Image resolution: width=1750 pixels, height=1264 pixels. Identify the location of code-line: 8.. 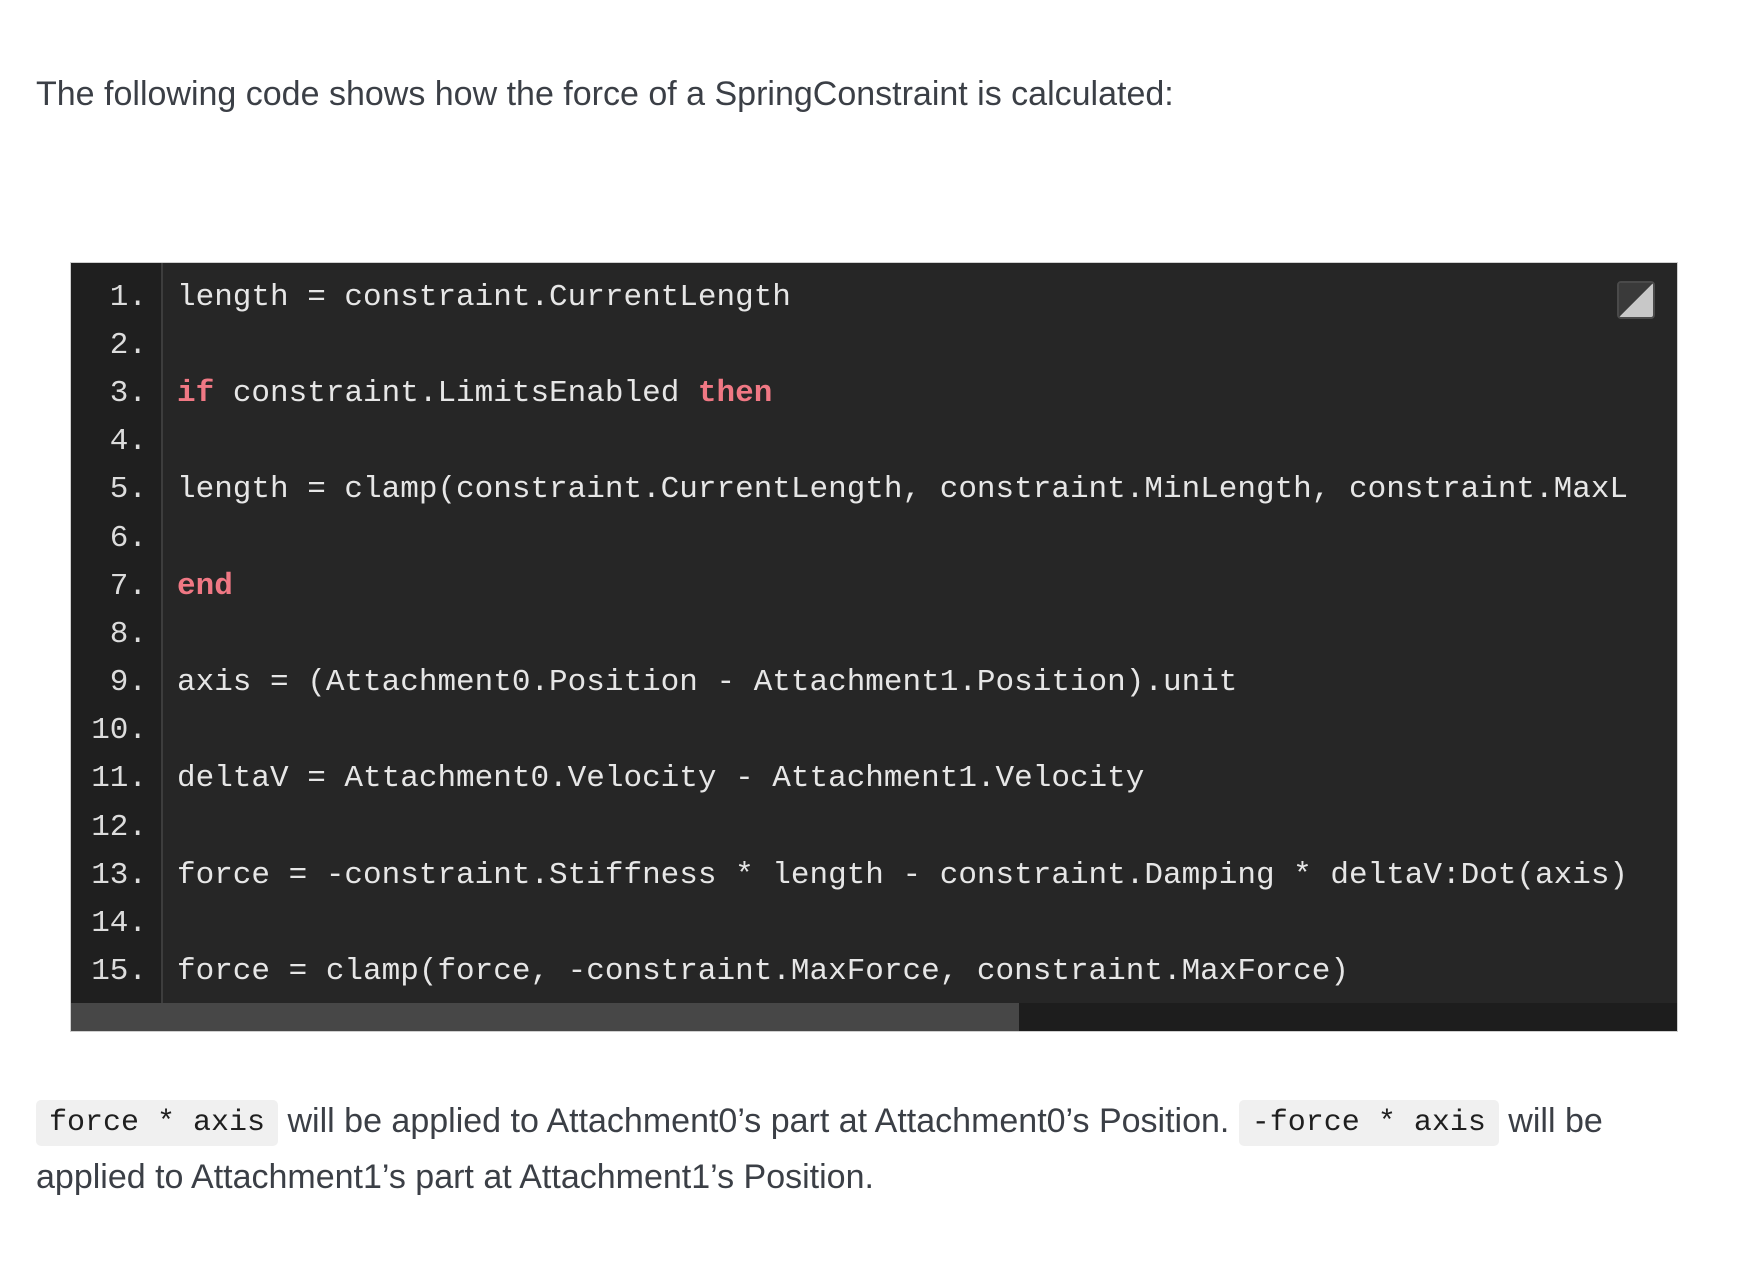
(874, 634).